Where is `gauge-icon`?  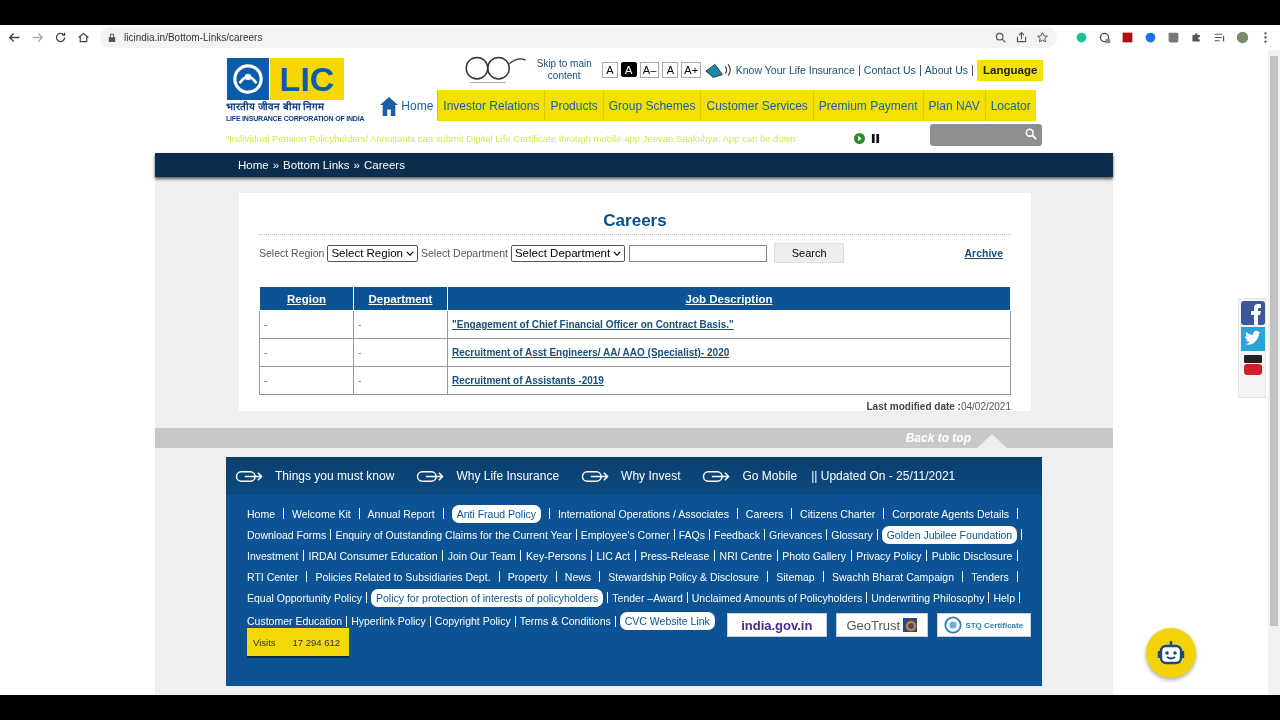
gauge-icon is located at coordinates (1104, 37).